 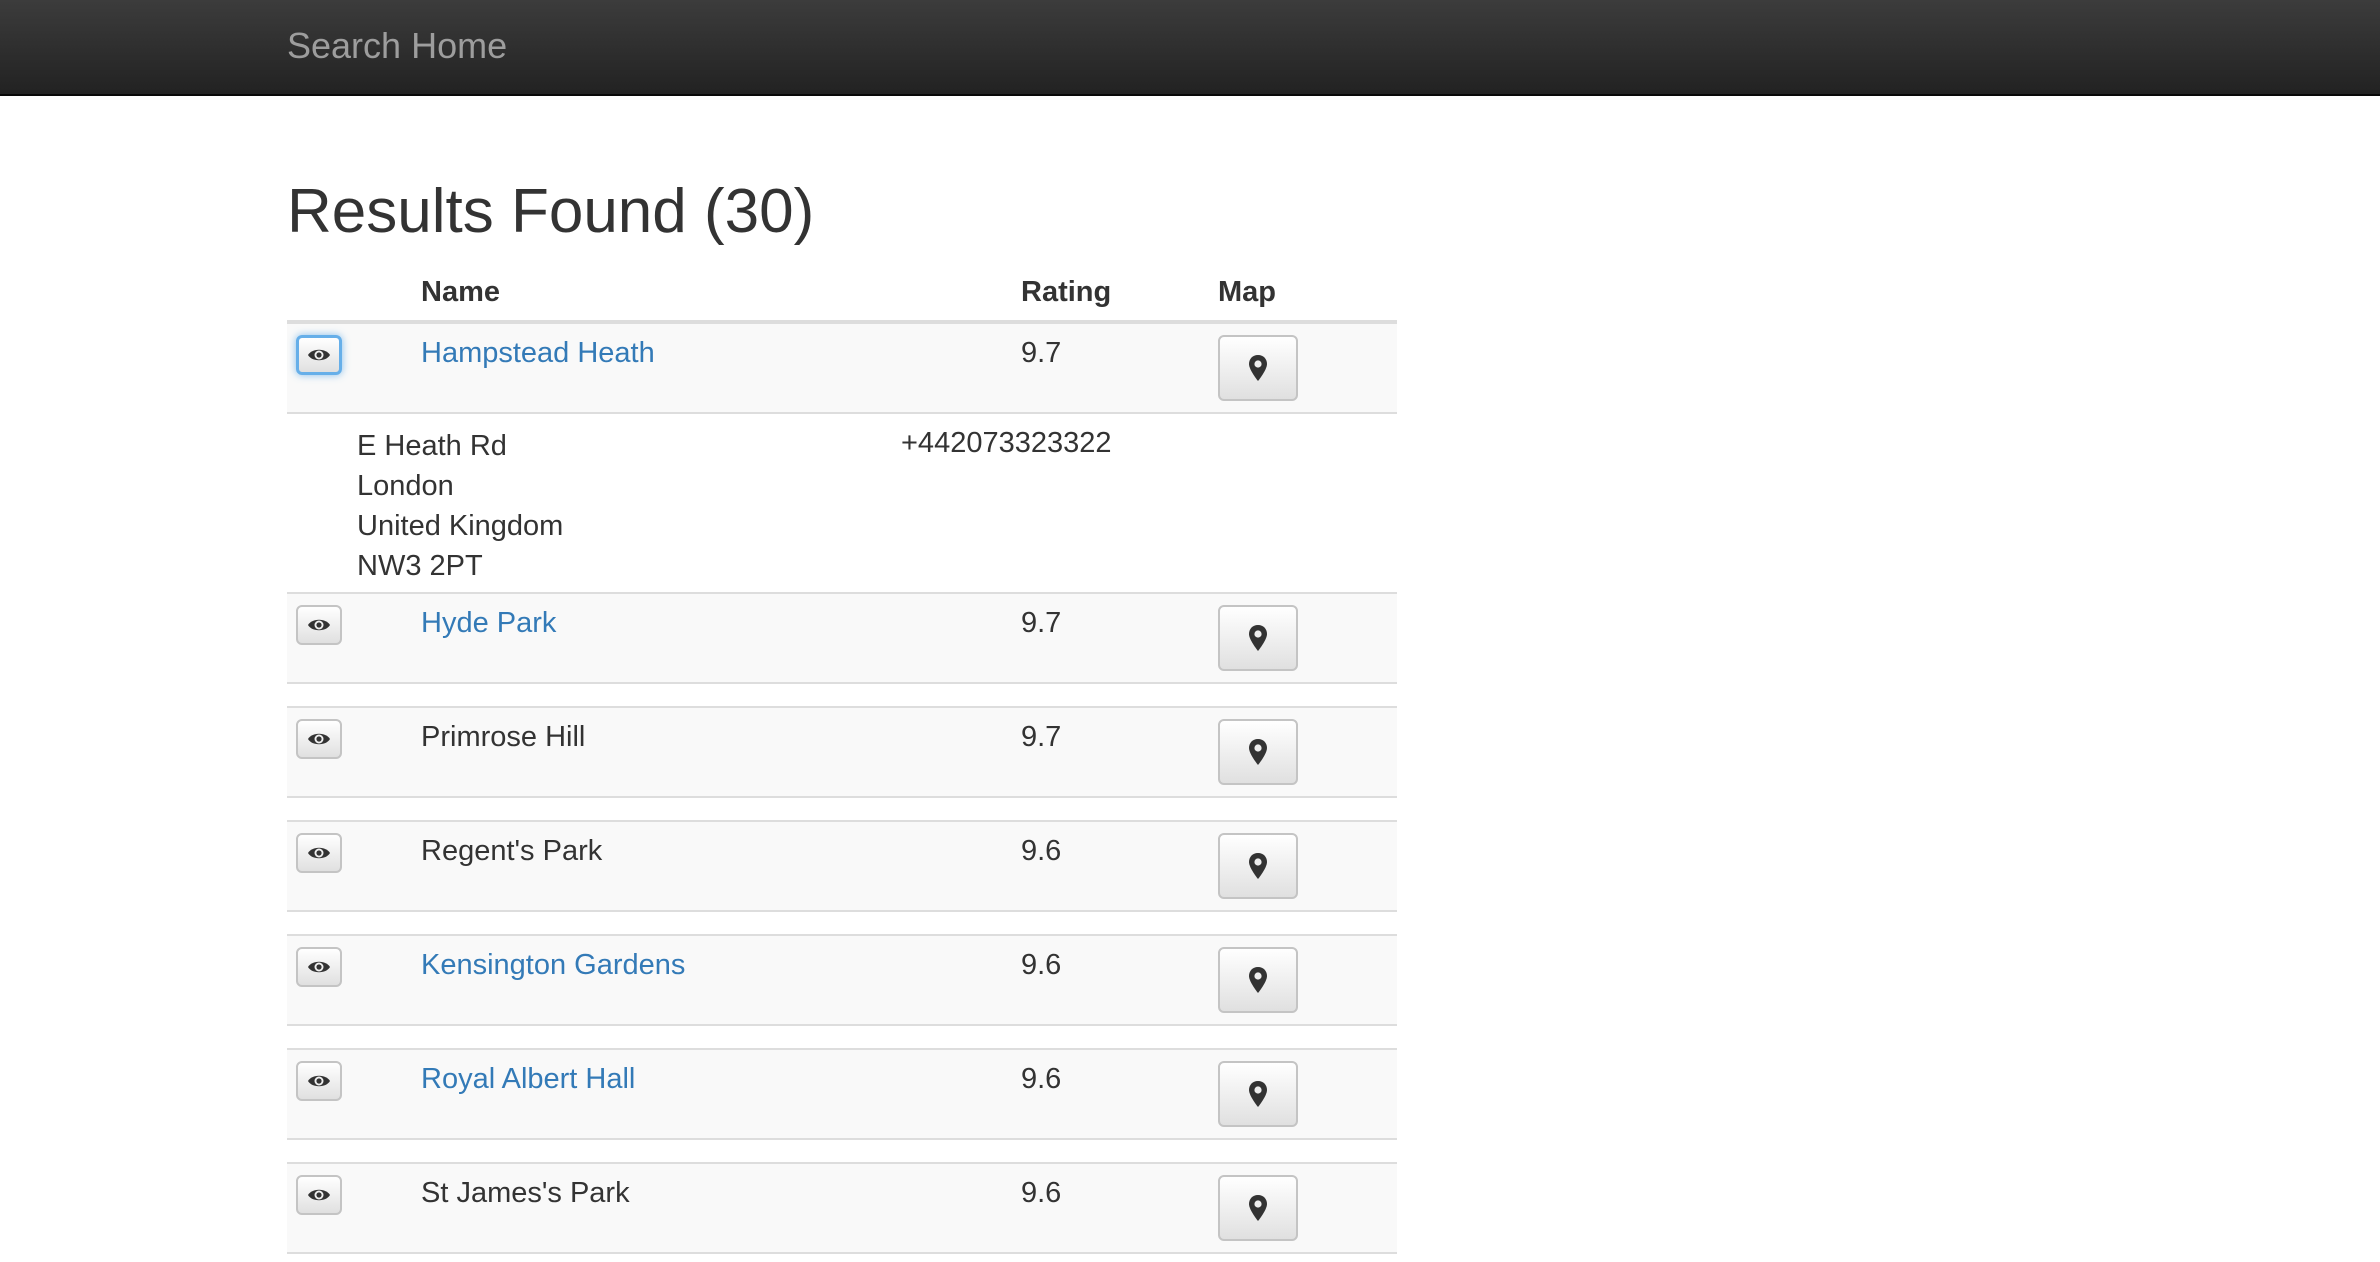 I want to click on brand-link: Search Home, so click(x=397, y=46).